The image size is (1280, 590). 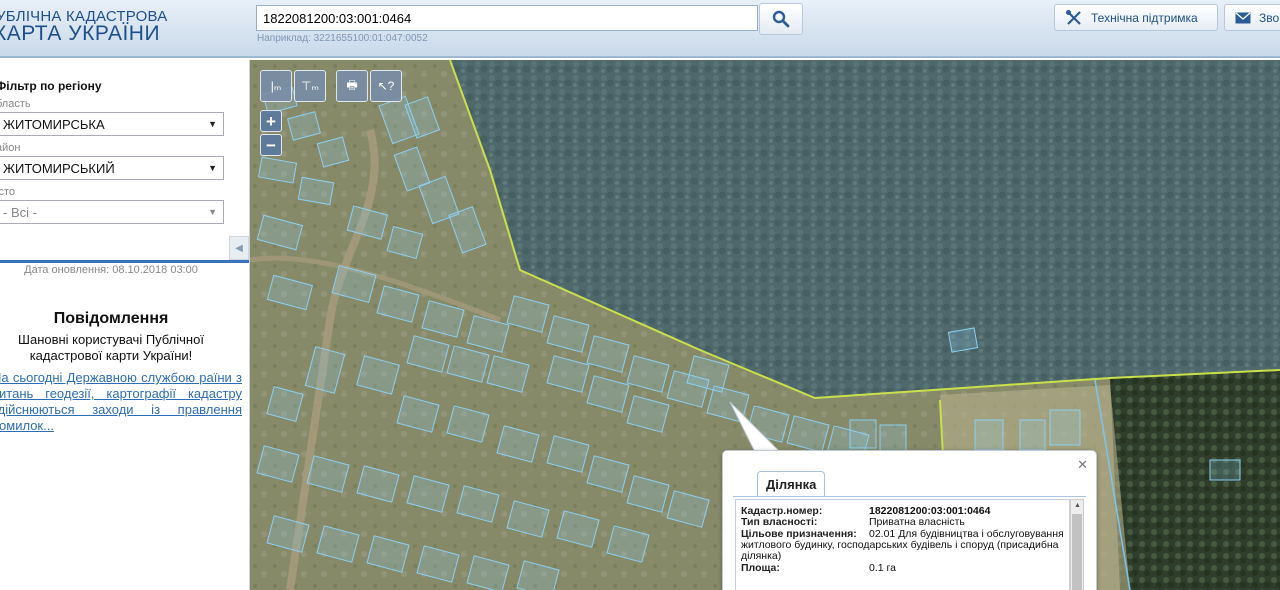 I want to click on tab-divider, so click(x=909, y=496).